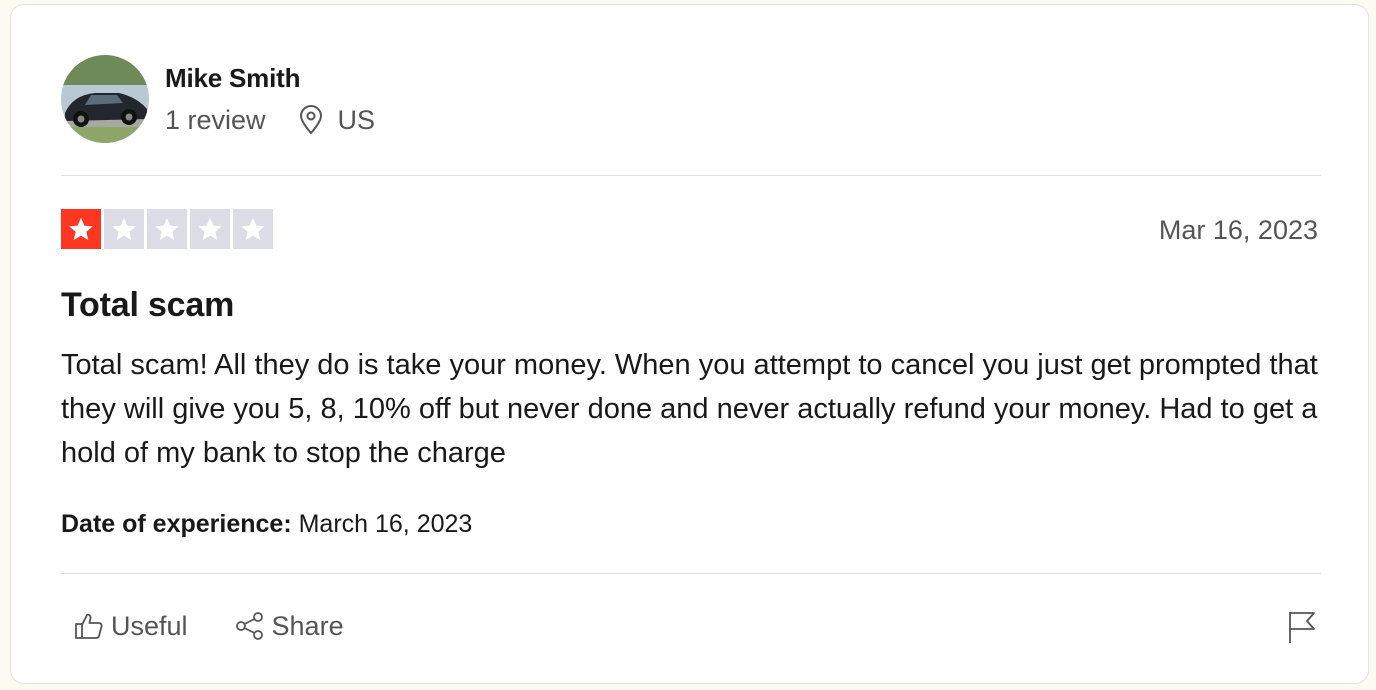 This screenshot has height=690, width=1376. I want to click on flag-icon, so click(1302, 627).